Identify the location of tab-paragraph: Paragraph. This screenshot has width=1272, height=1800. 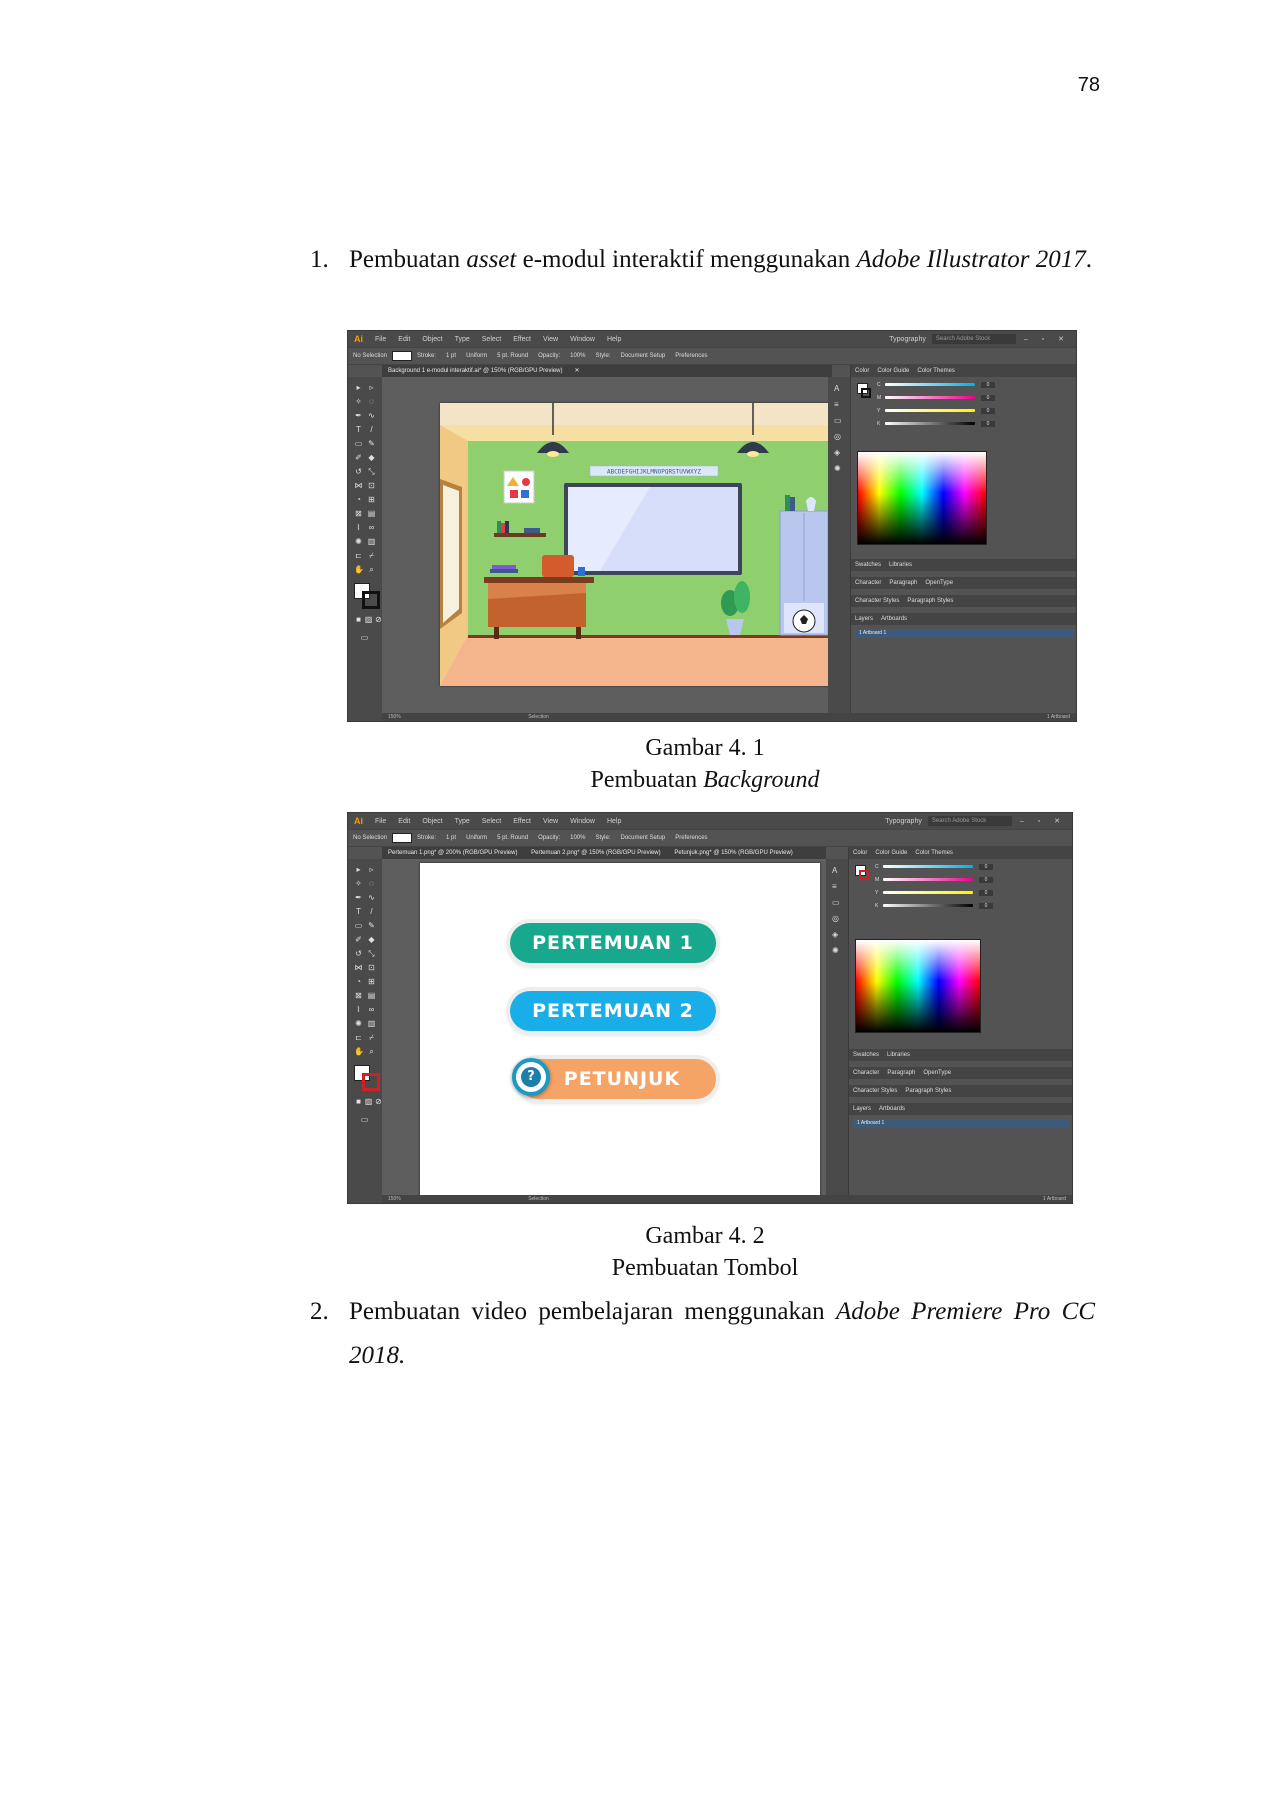
(903, 583).